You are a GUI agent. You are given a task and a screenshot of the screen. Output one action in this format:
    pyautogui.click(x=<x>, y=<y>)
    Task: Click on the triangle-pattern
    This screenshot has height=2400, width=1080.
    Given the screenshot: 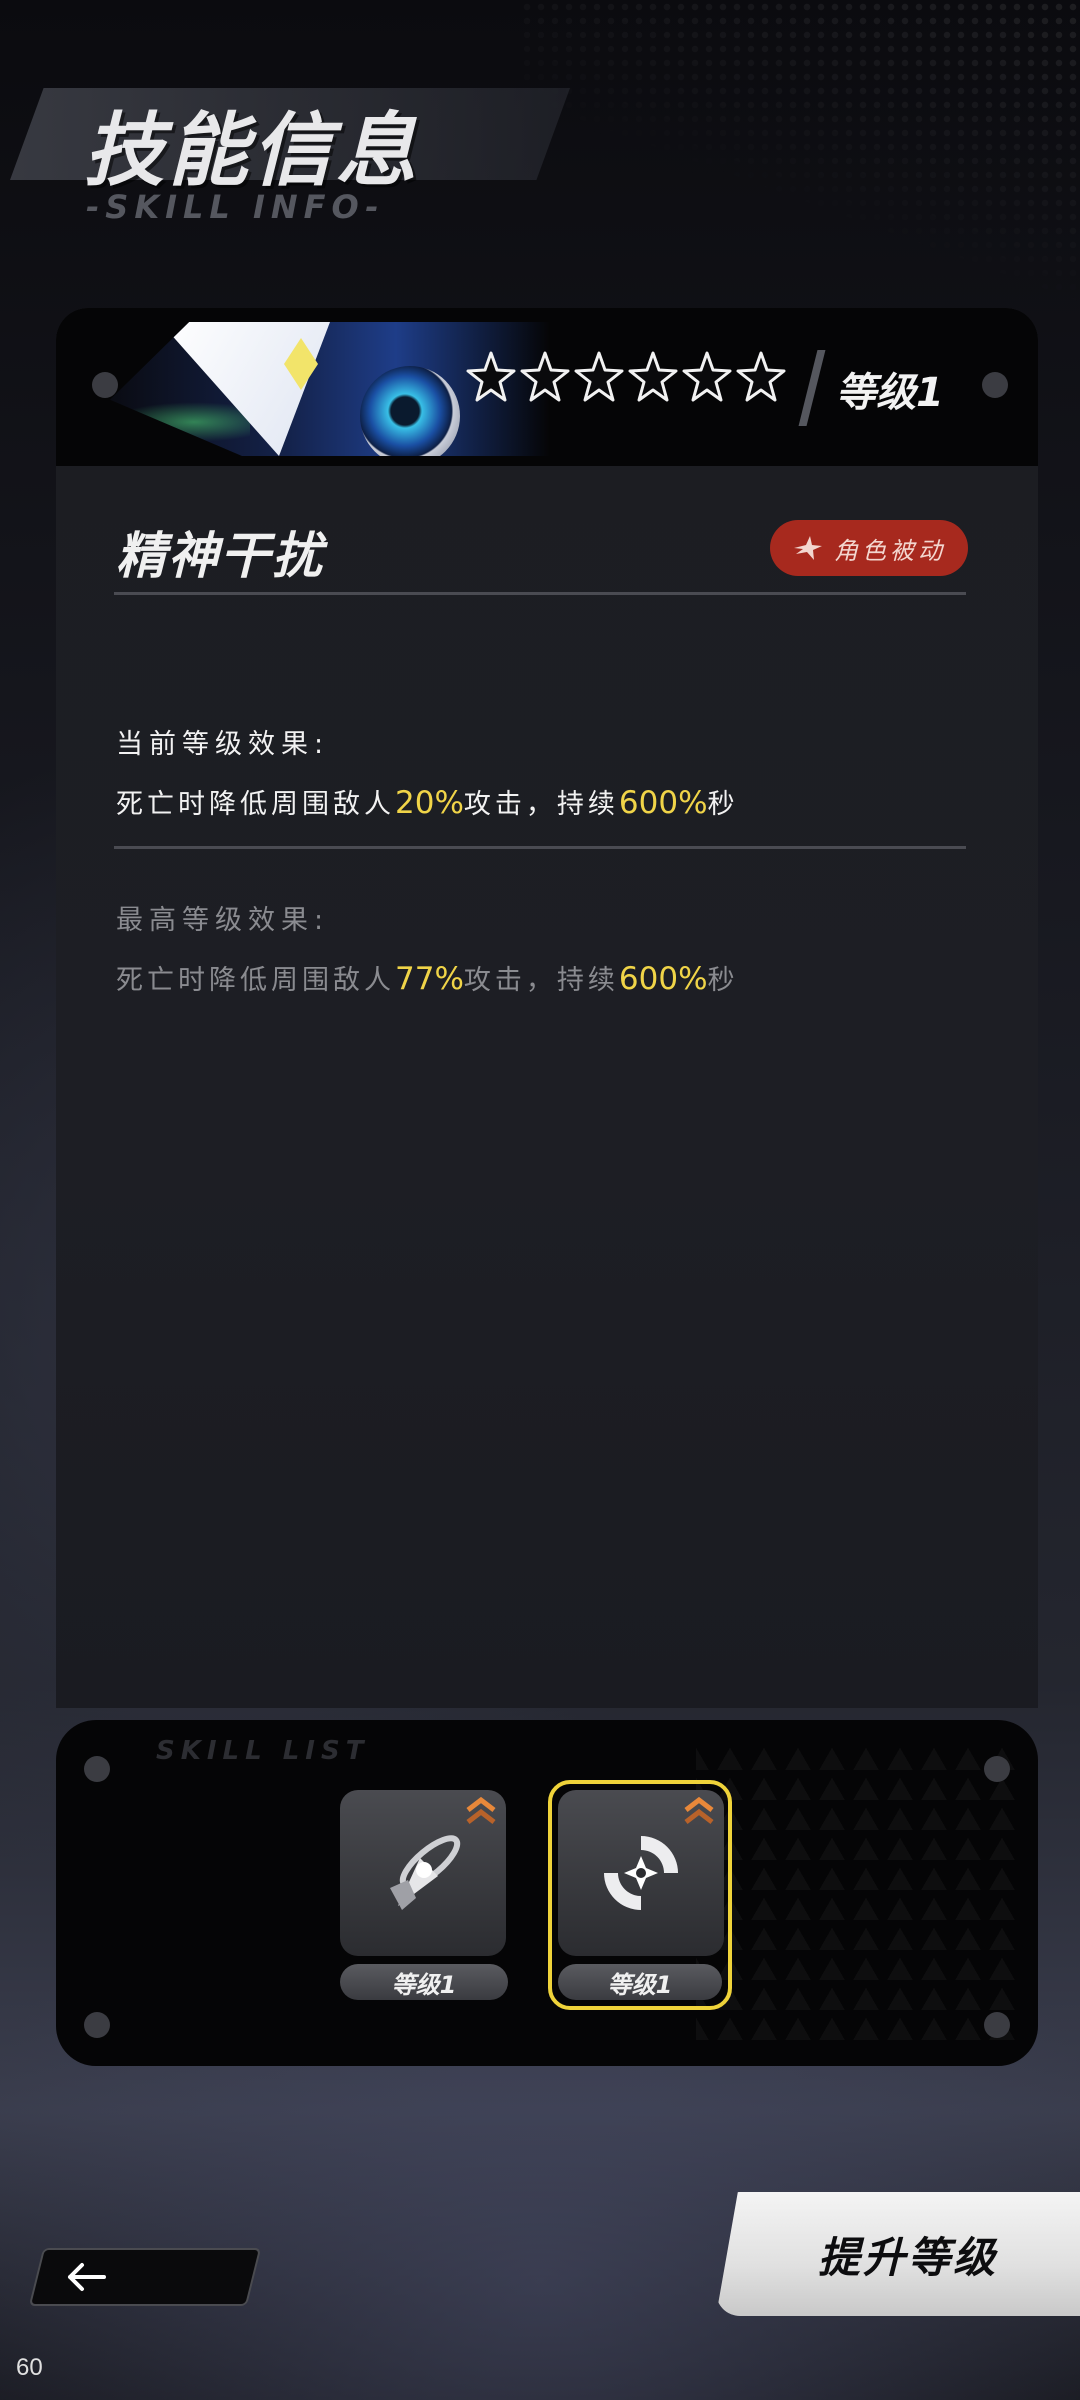 What is the action you would take?
    pyautogui.click(x=856, y=1890)
    